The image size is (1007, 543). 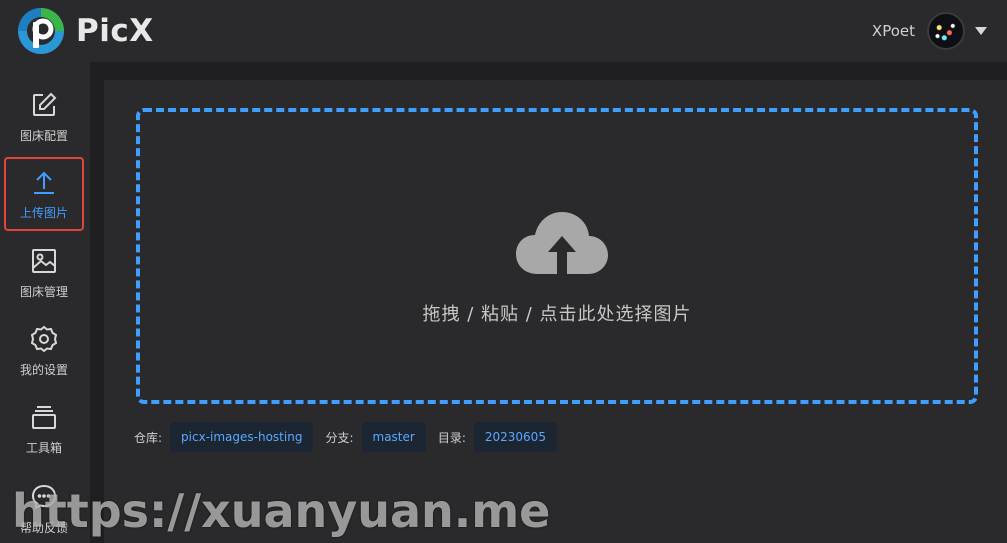 What do you see at coordinates (242, 437) in the screenshot?
I see `repo-tag: picx-images-hosting` at bounding box center [242, 437].